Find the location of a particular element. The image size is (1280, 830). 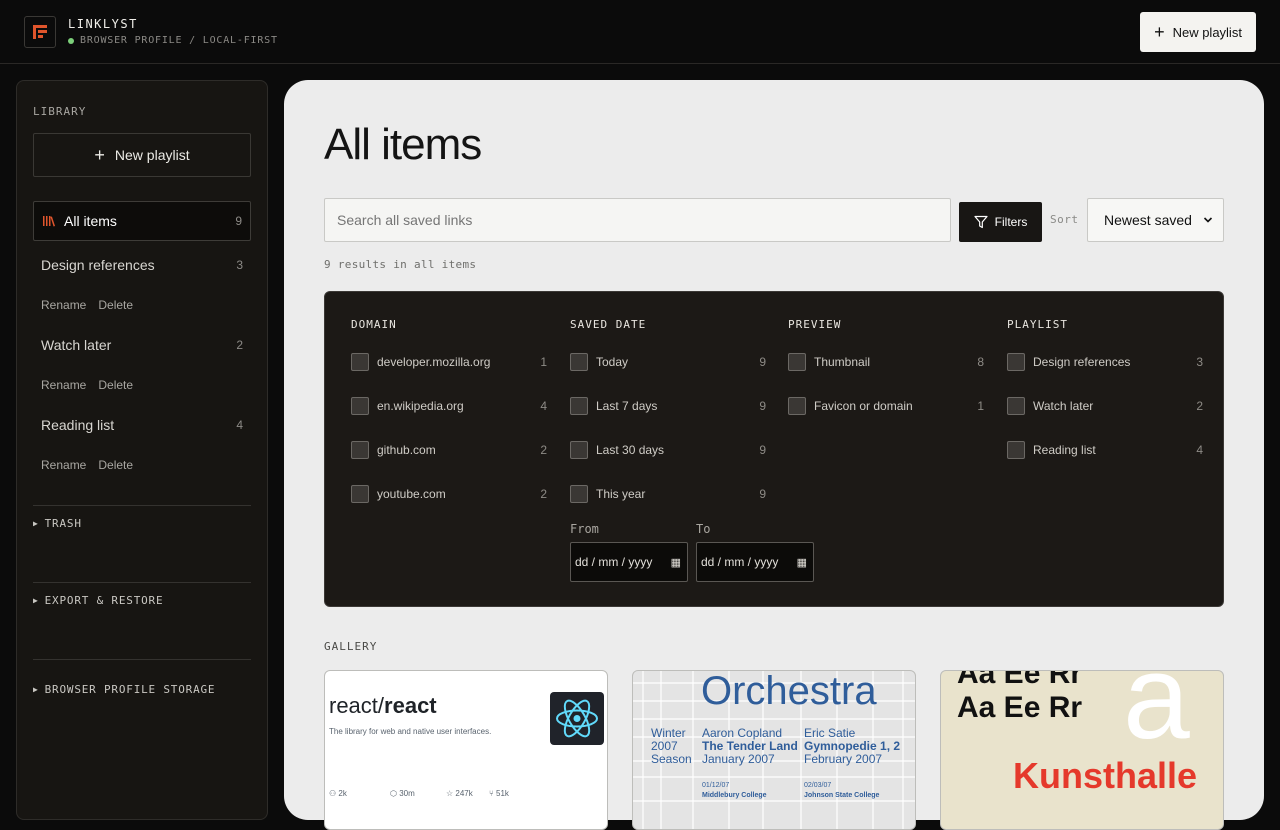

domain-option: en.wikipedia.org 4 is located at coordinates (449, 406).